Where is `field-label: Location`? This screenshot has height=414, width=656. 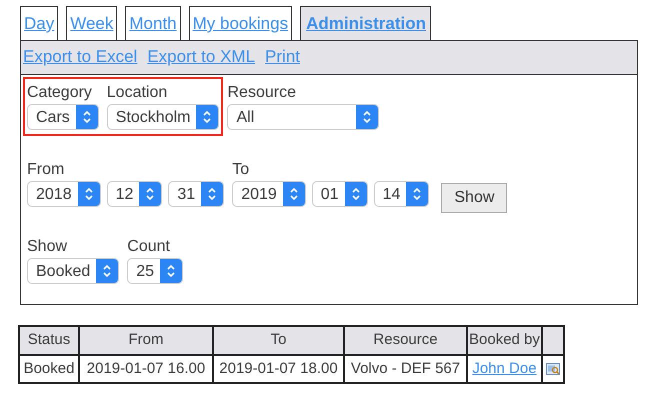 field-label: Location is located at coordinates (137, 93).